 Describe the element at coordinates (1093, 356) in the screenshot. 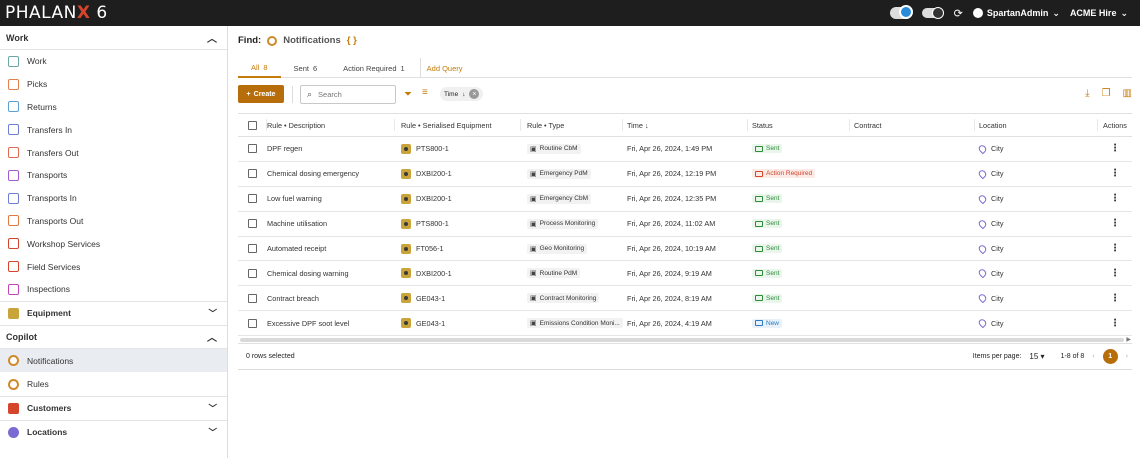

I see `prev-page-icon: ‹` at that location.